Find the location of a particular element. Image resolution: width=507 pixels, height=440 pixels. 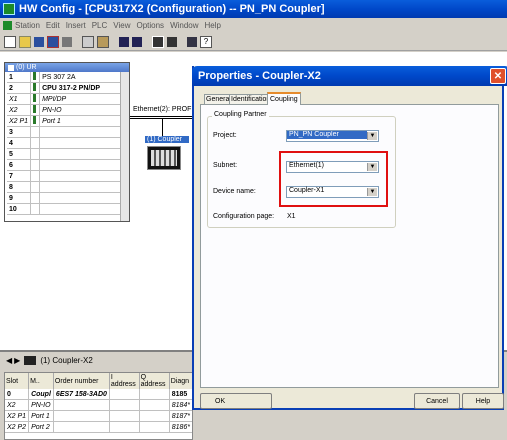

rack-row: X2 P1 Port 1 is located at coordinates (64, 121).